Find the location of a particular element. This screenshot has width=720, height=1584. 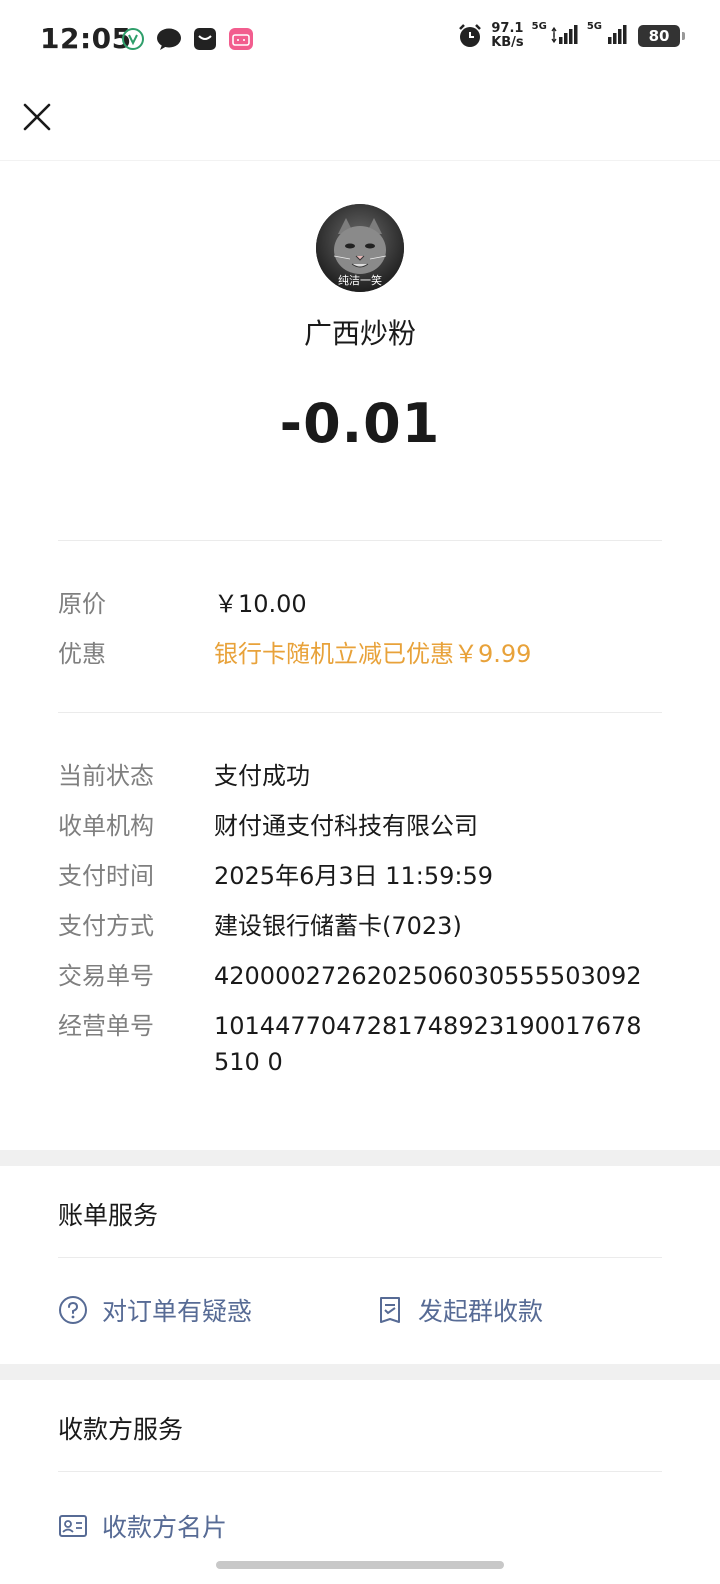

payment-time-row: 支付时间 2025年6月3日 11:59:59 is located at coordinates (363, 876).